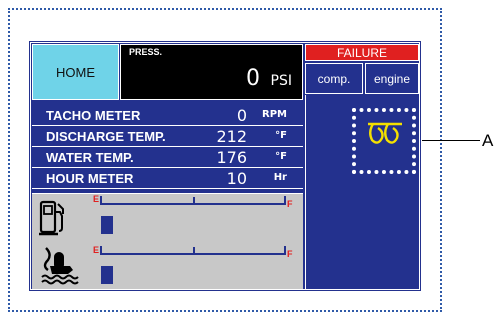 Image resolution: width=496 pixels, height=315 pixels. I want to click on home-button: HOME, so click(75, 72).